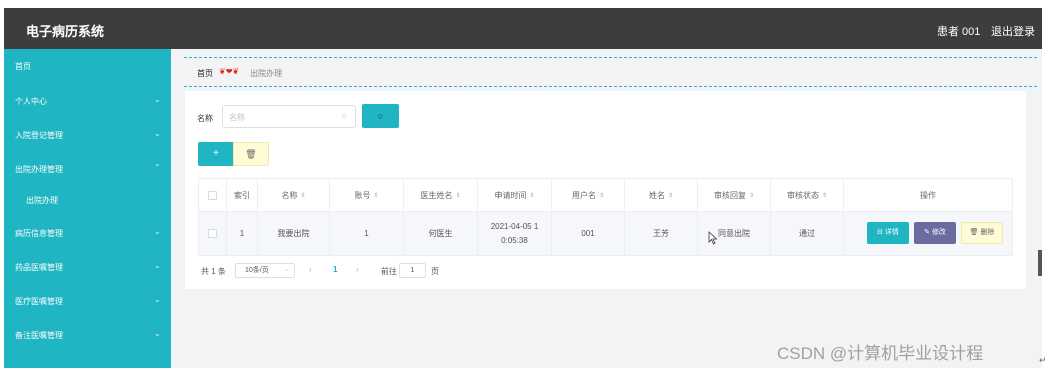  I want to click on sidebar-item-label: 首页, so click(23, 66).